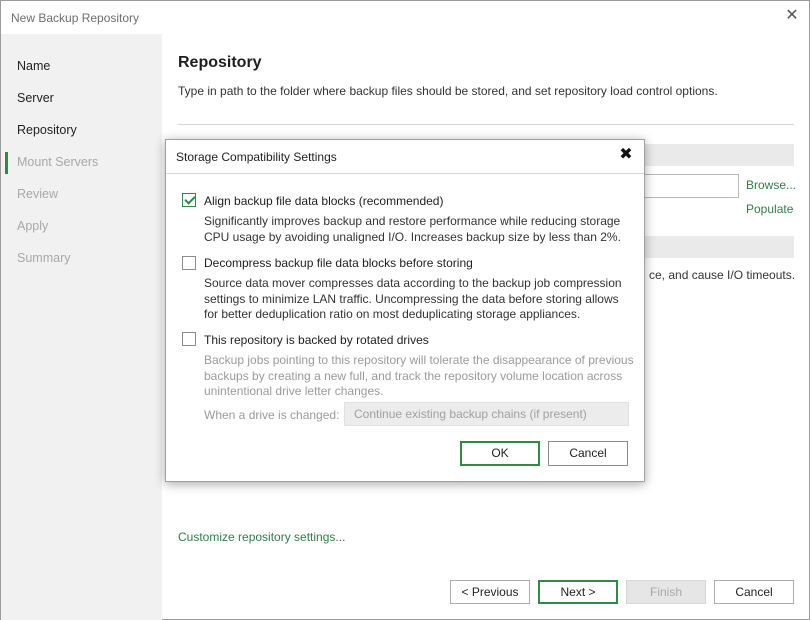  What do you see at coordinates (44, 258) in the screenshot?
I see `step-summary: Summary` at bounding box center [44, 258].